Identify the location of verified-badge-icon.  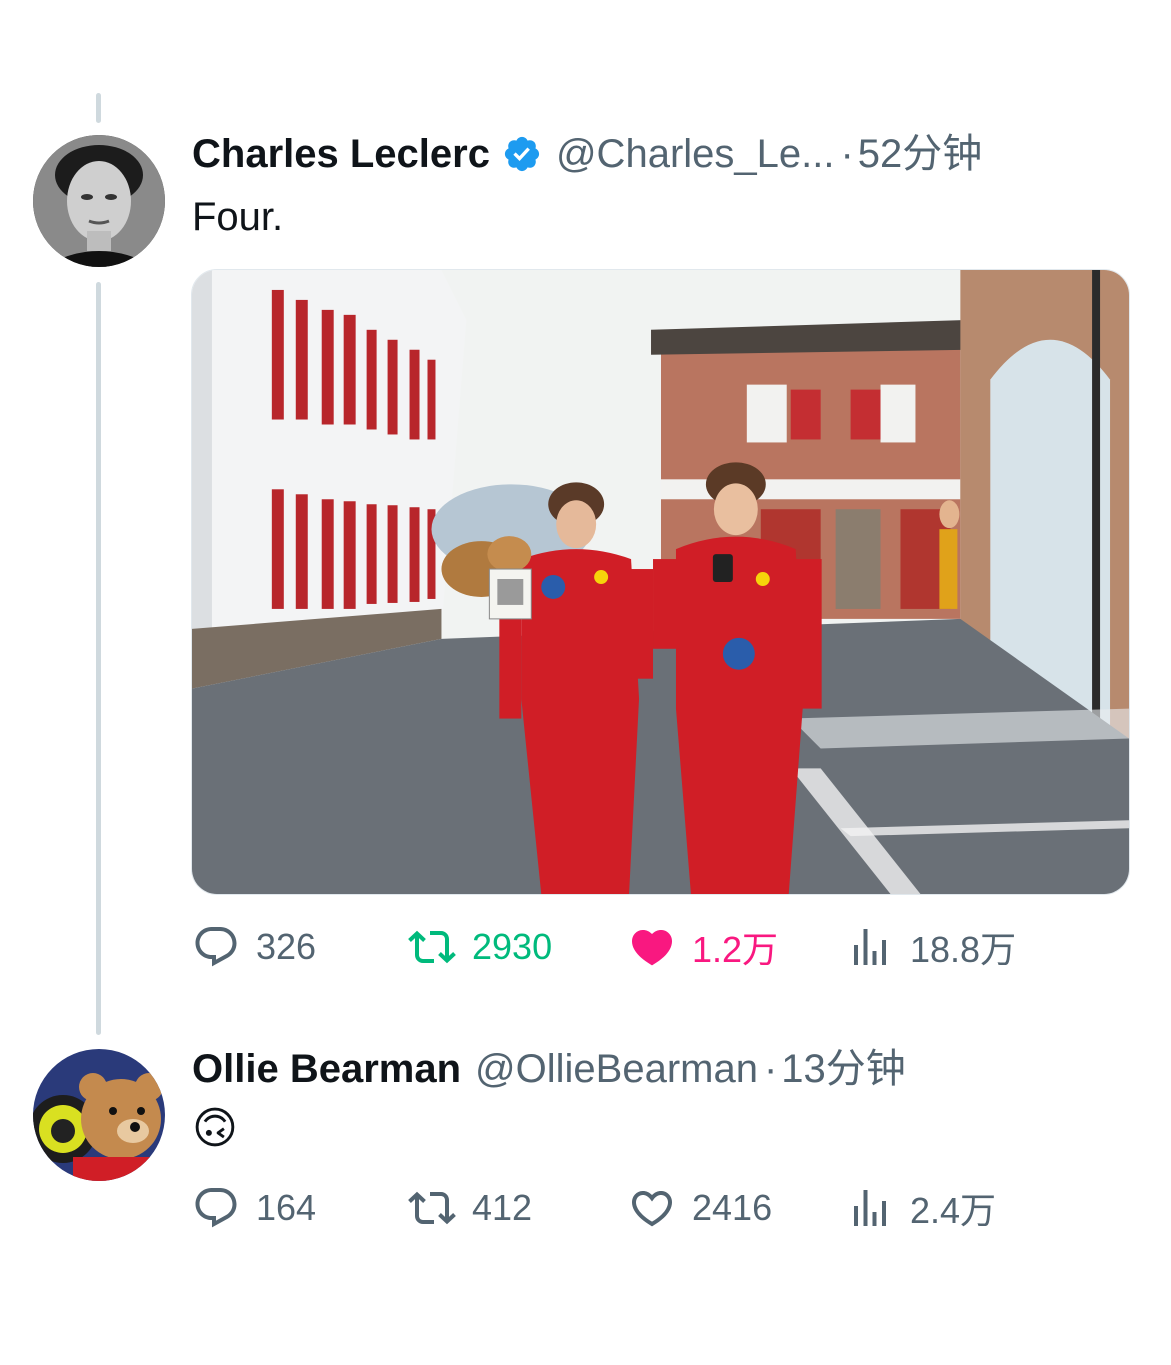
(522, 154).